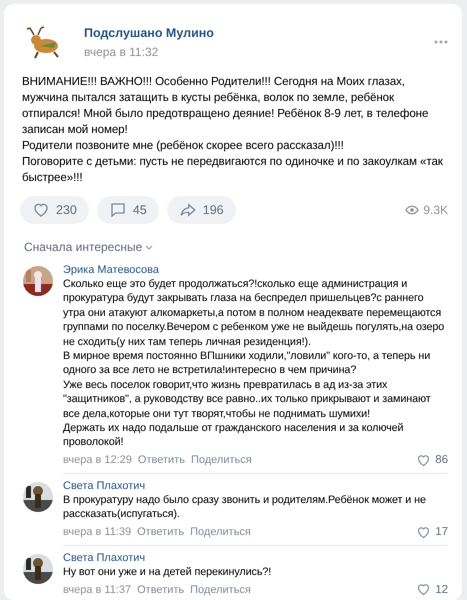  I want to click on comment-button: 45, so click(127, 210).